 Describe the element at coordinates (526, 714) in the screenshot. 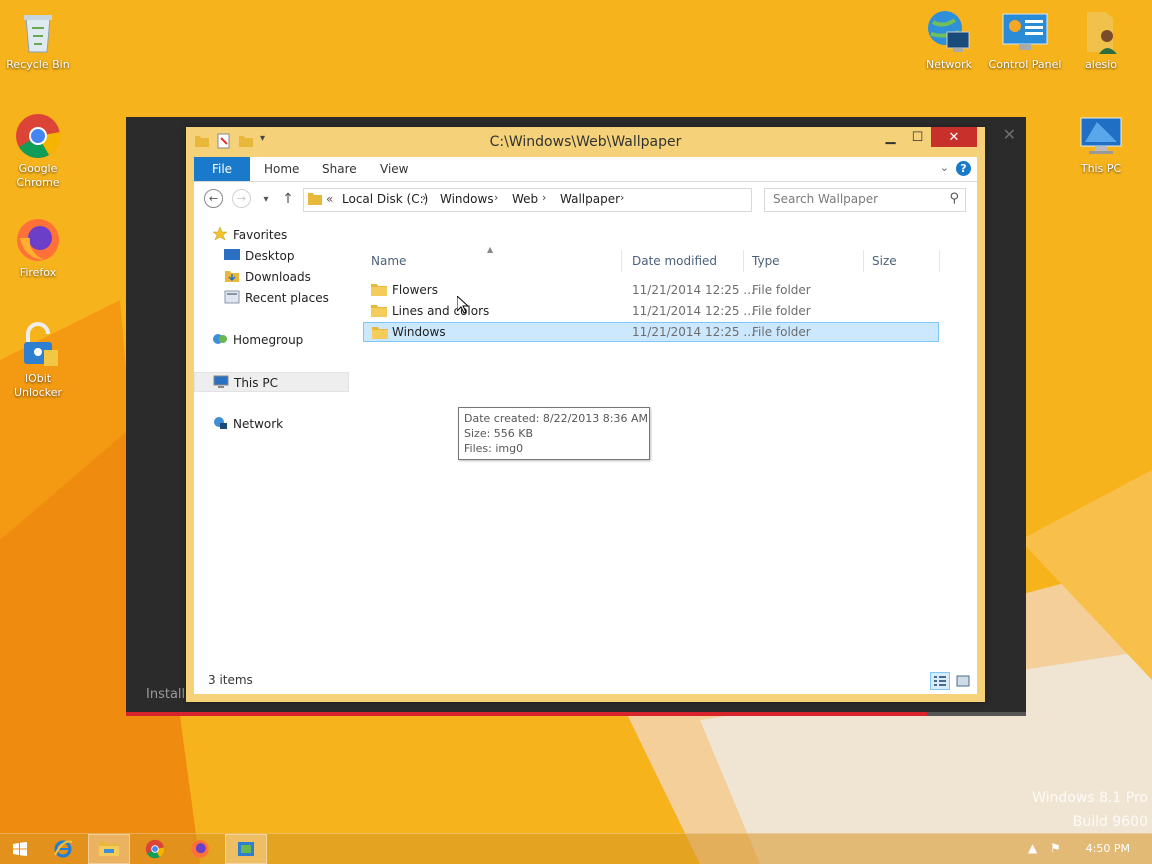

I see `installer-progress-bar` at that location.